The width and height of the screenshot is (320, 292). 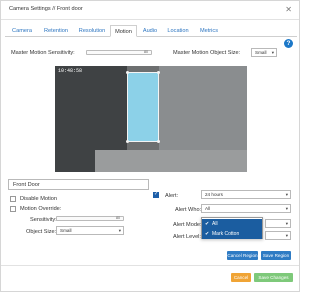 What do you see at coordinates (43, 53) in the screenshot?
I see `master-sensitivity-label: Master Motion Sensitivity:` at bounding box center [43, 53].